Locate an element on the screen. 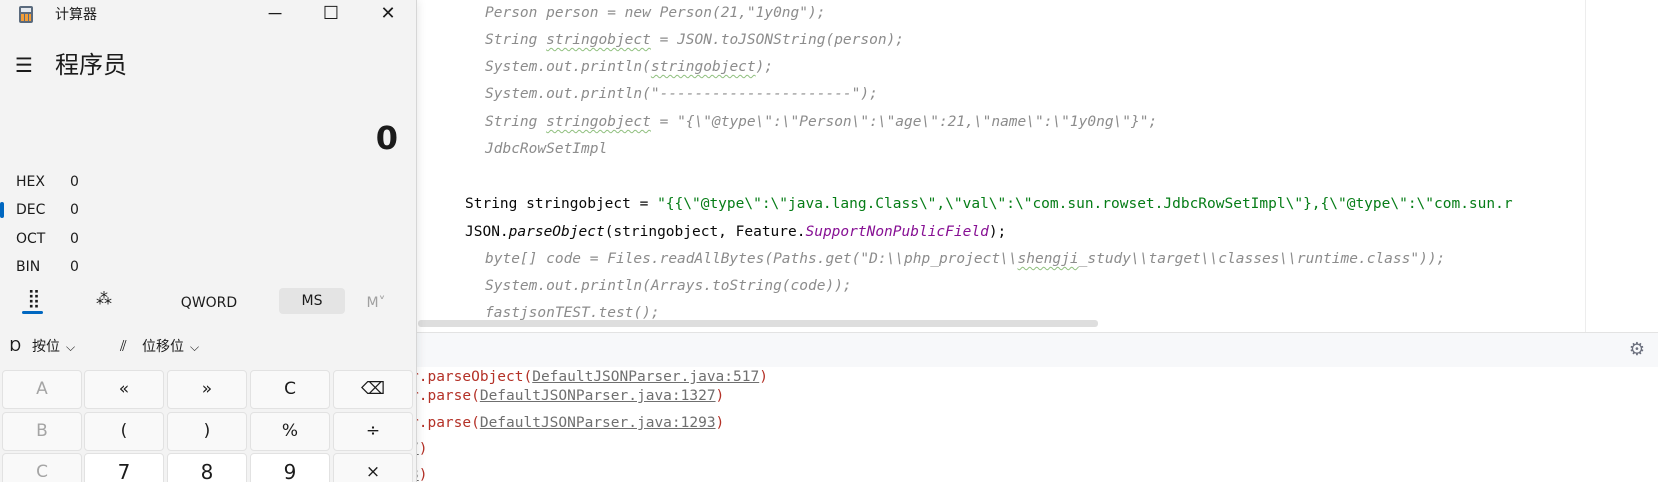 The image size is (1658, 482). code-text: (stringobject, Feature. is located at coordinates (705, 232).